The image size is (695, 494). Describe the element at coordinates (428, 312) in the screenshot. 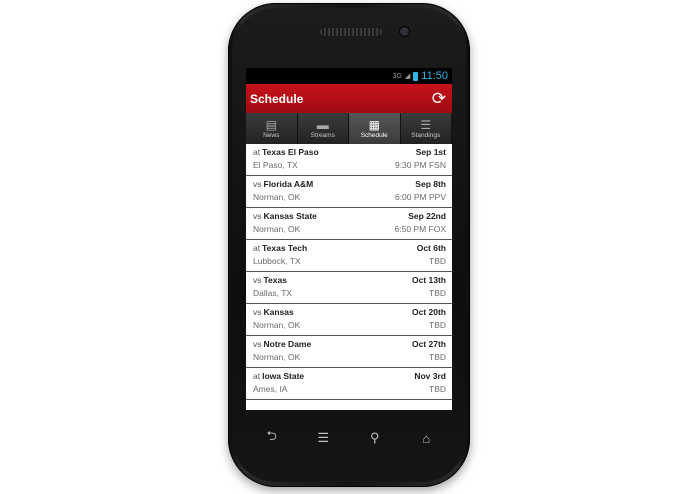

I see `game-date: Oct 20th` at that location.